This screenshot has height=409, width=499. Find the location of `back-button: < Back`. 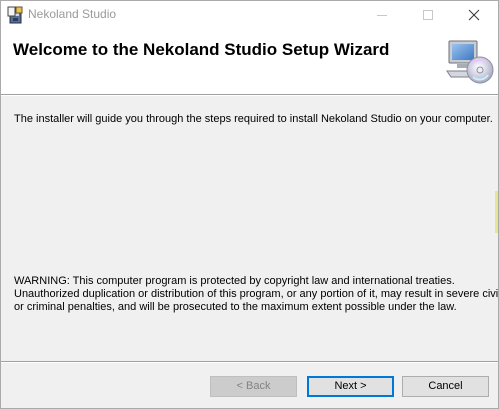

back-button: < Back is located at coordinates (253, 386).